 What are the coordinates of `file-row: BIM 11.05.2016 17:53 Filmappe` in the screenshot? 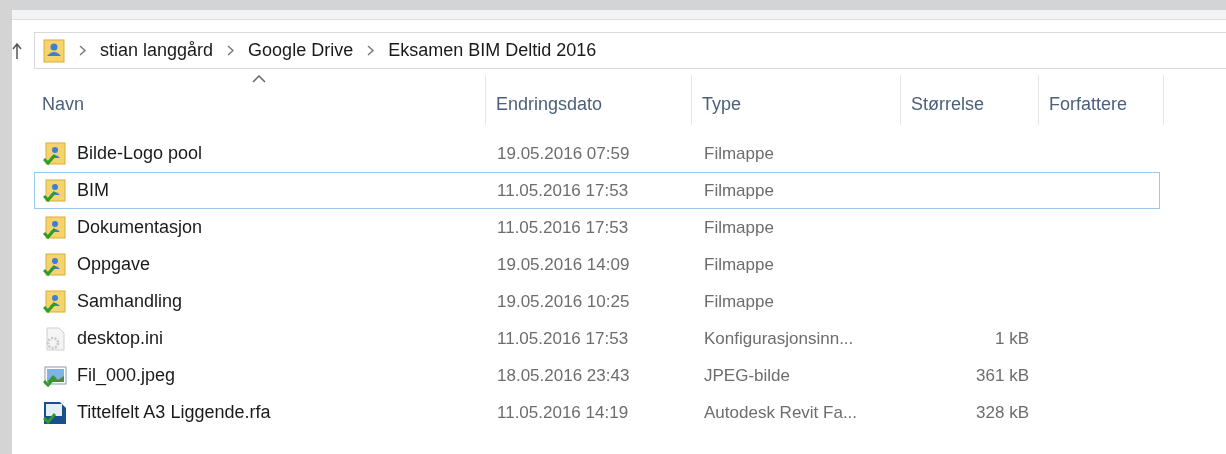 It's located at (597, 190).